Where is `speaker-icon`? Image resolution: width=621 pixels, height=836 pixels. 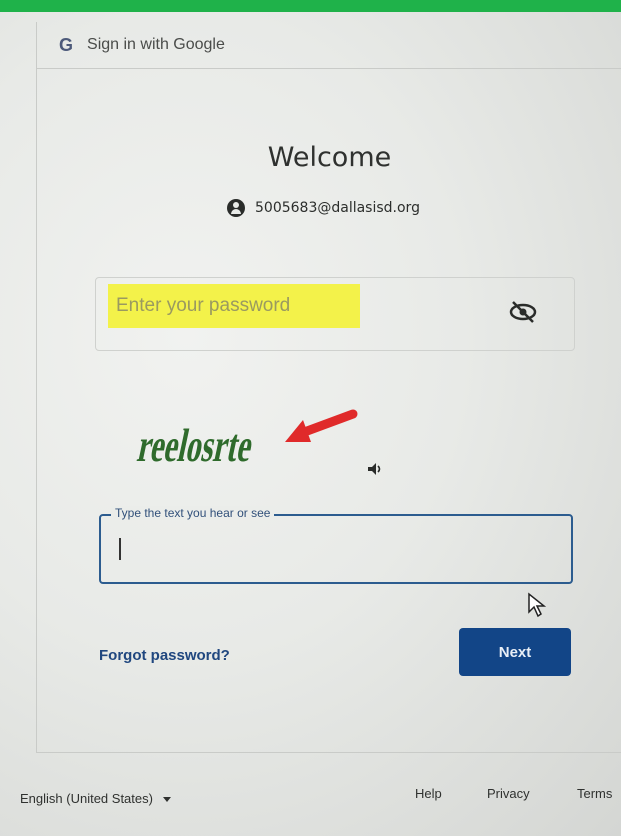 speaker-icon is located at coordinates (375, 469).